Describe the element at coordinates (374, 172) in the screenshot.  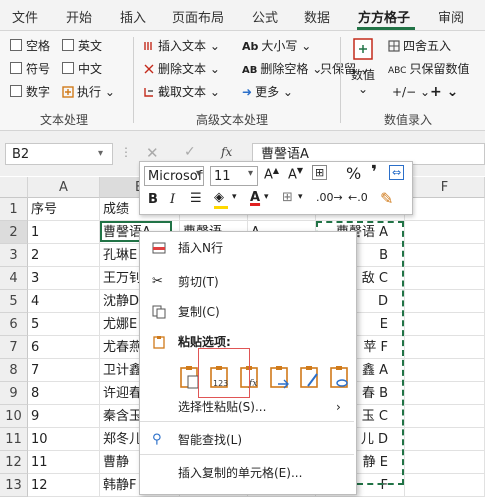
I see `comma-style-icon: ❜` at that location.